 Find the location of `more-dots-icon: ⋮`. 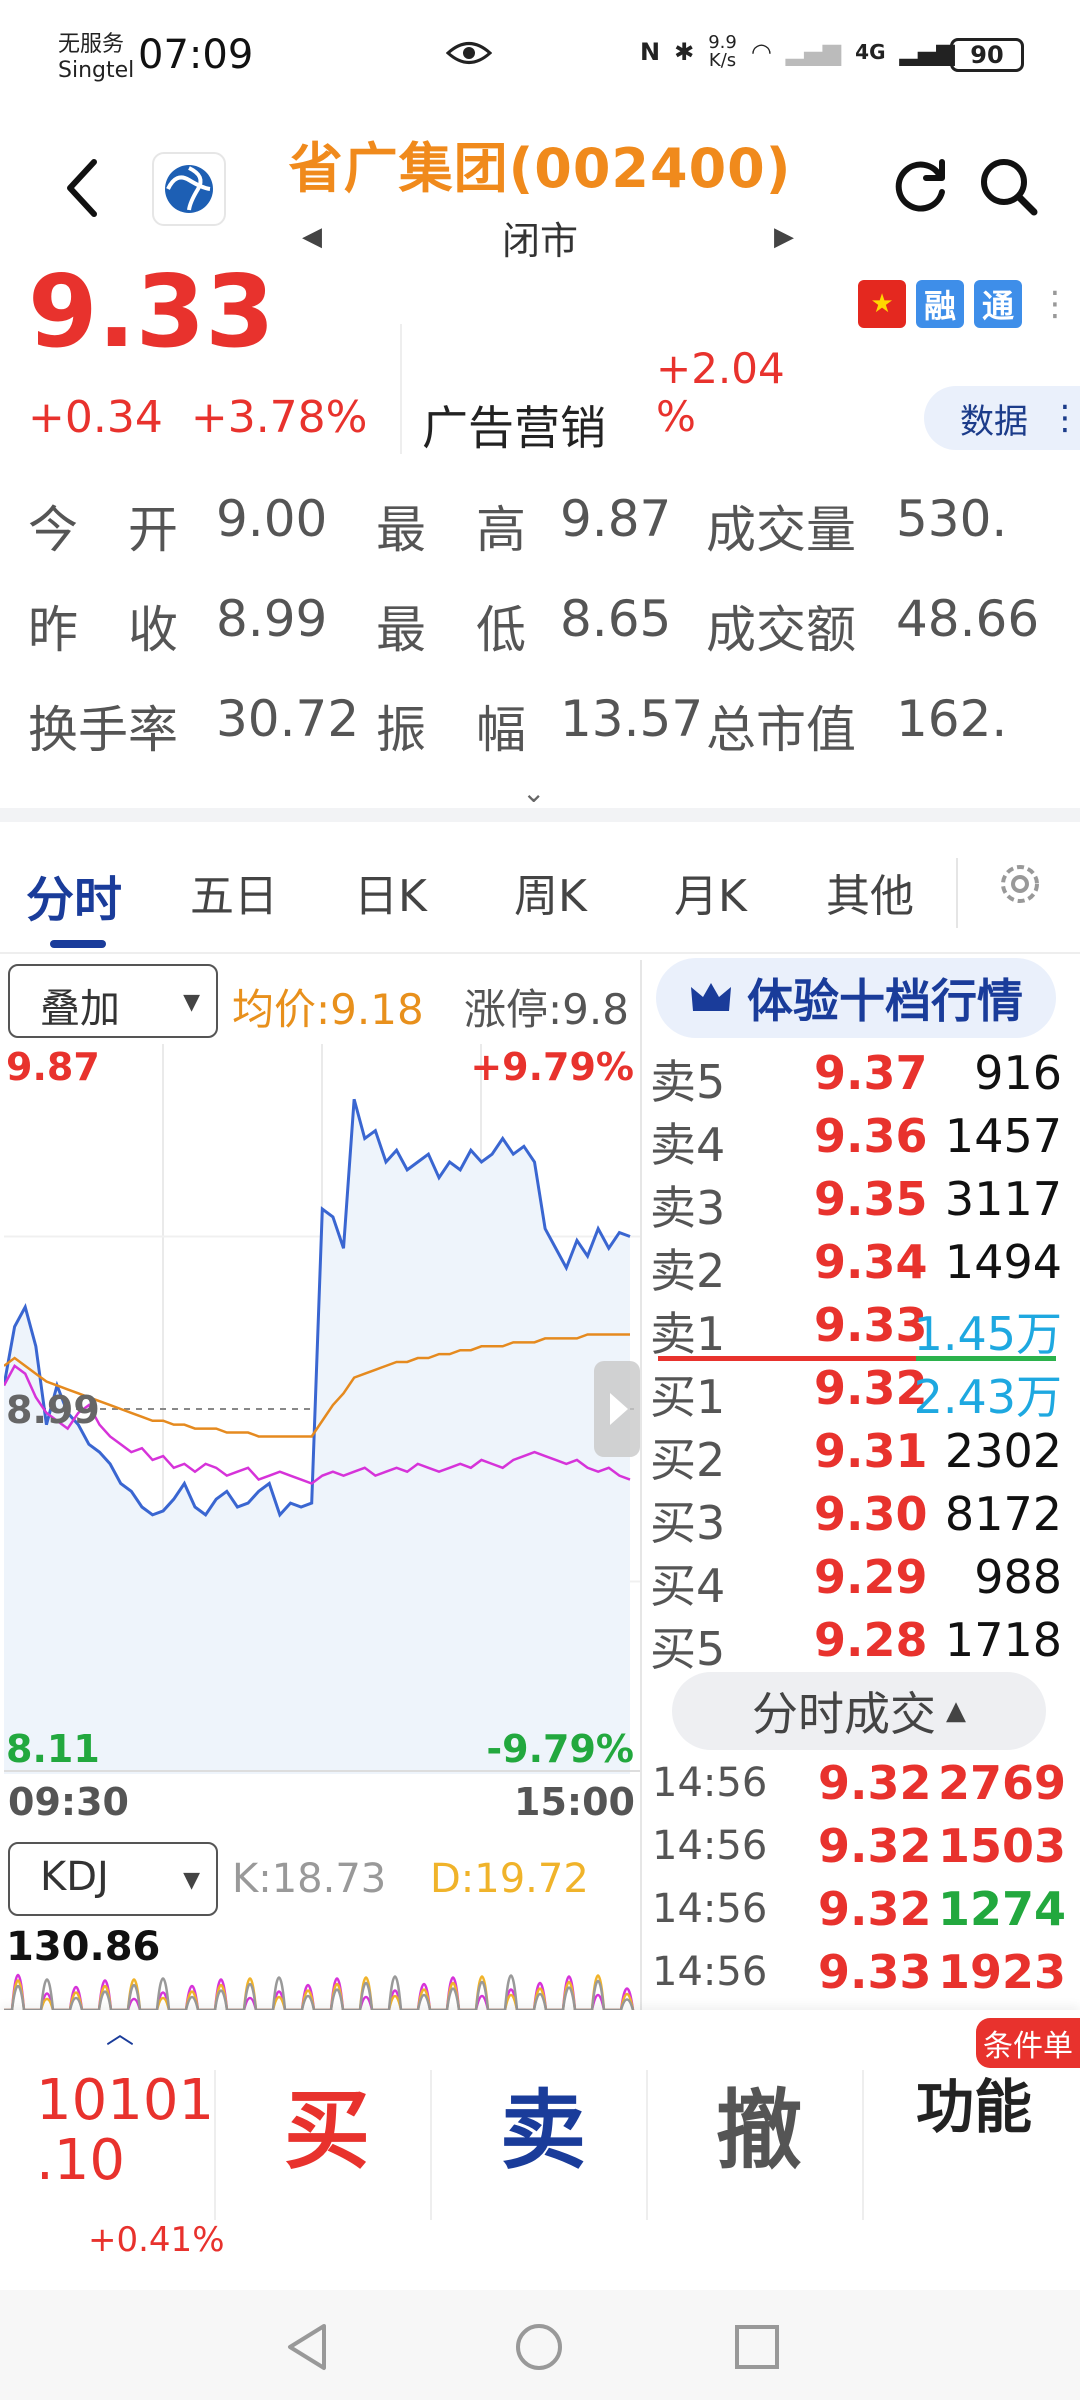

more-dots-icon: ⋮ is located at coordinates (1055, 304).